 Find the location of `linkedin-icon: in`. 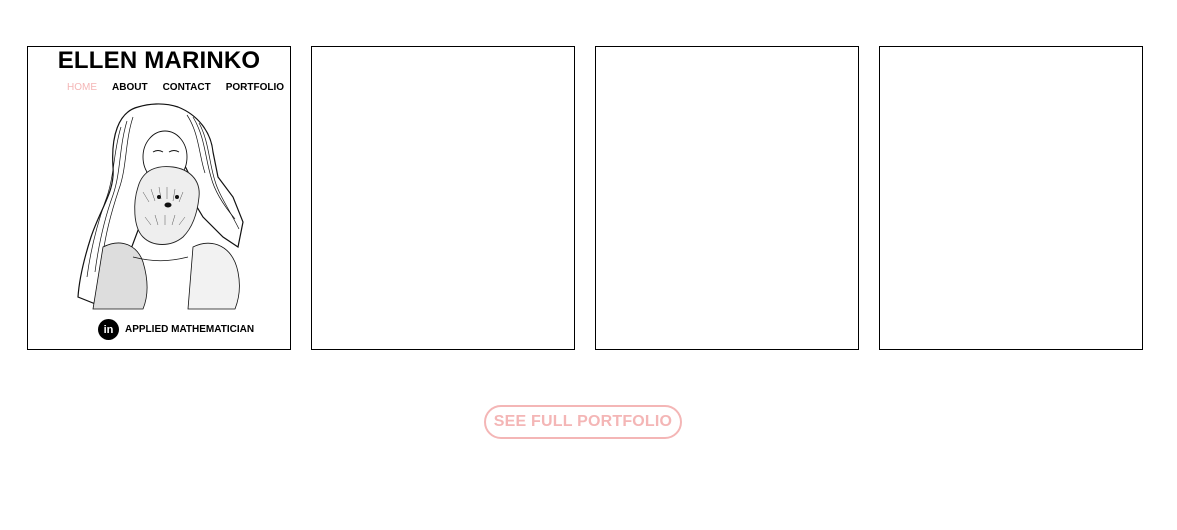

linkedin-icon: in is located at coordinates (108, 329).